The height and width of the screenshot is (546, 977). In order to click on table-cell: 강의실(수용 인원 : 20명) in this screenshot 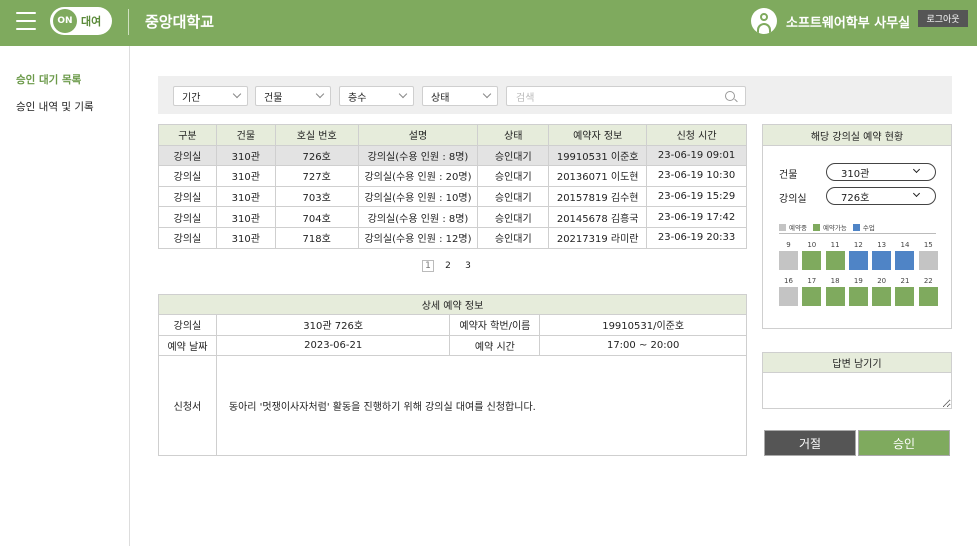, I will do `click(418, 176)`.